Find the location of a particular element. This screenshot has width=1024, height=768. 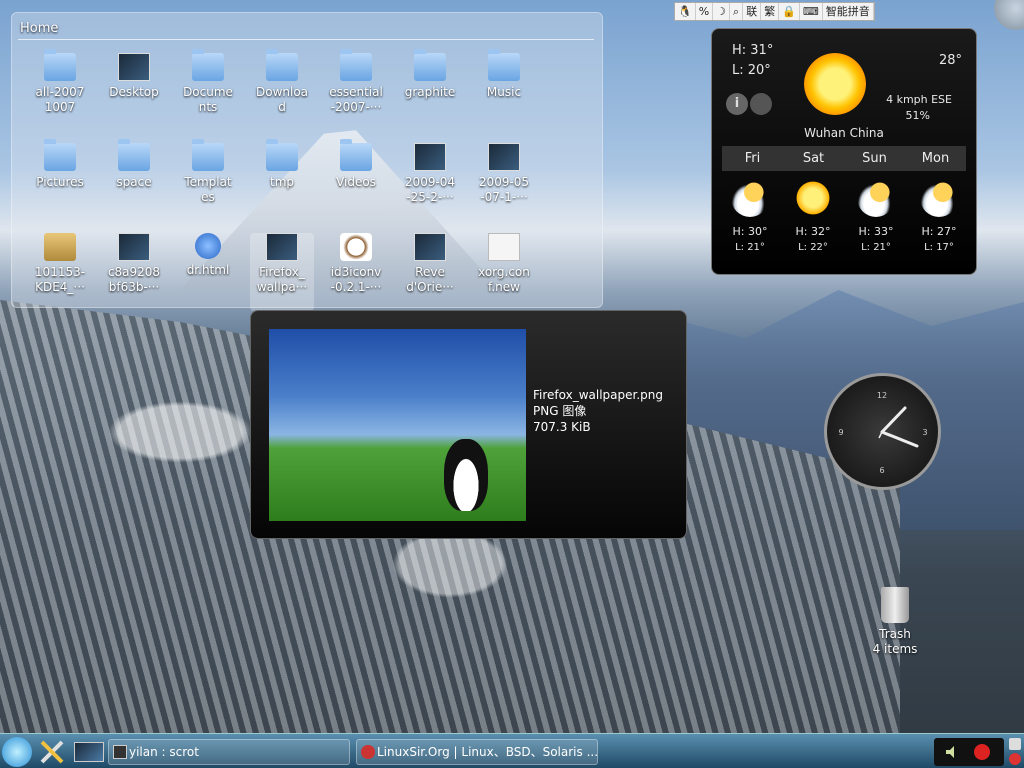

tools-icon is located at coordinates (52, 752).